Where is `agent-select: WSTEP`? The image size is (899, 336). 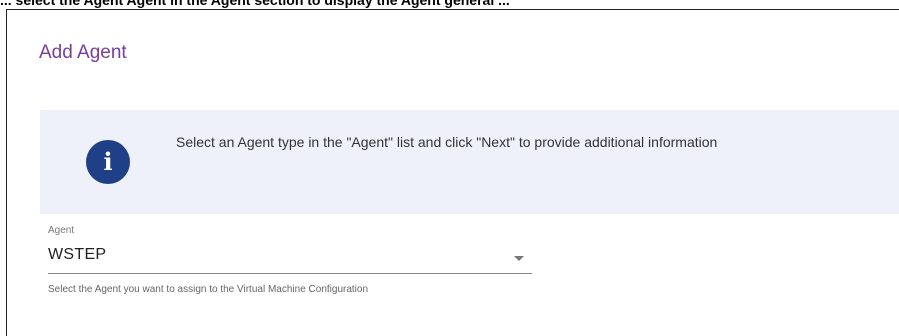 agent-select: WSTEP is located at coordinates (290, 256).